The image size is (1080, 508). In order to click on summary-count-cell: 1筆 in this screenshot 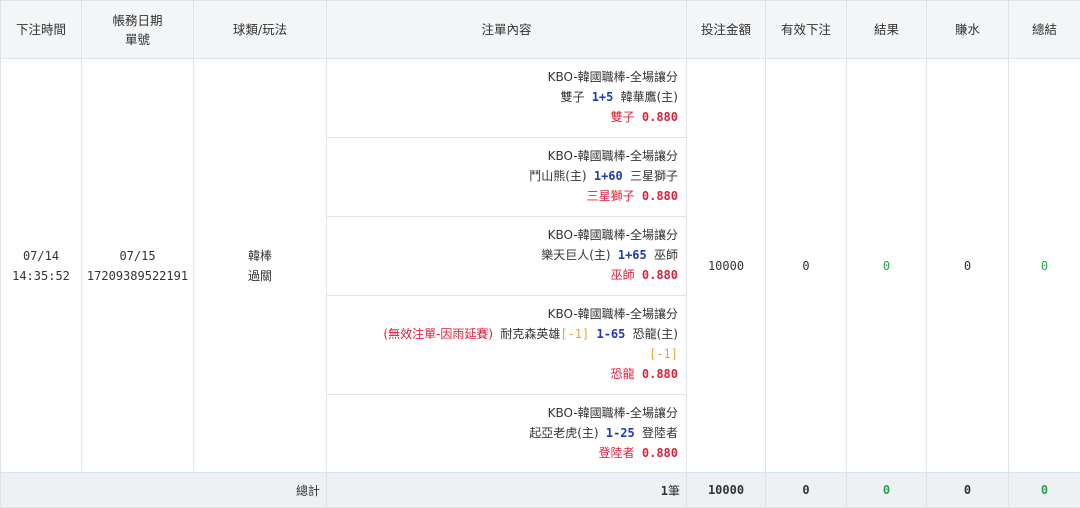, I will do `click(507, 490)`.